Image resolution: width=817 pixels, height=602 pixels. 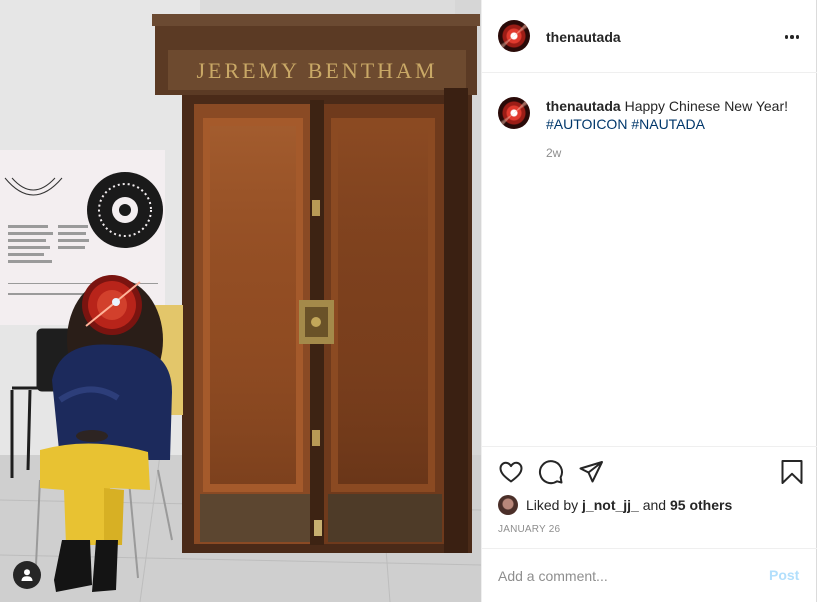 I want to click on post-date: JANUARY 26, so click(x=529, y=529).